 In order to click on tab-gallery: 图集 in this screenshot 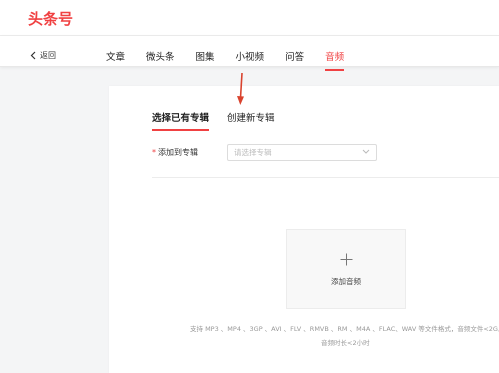, I will do `click(205, 56)`.